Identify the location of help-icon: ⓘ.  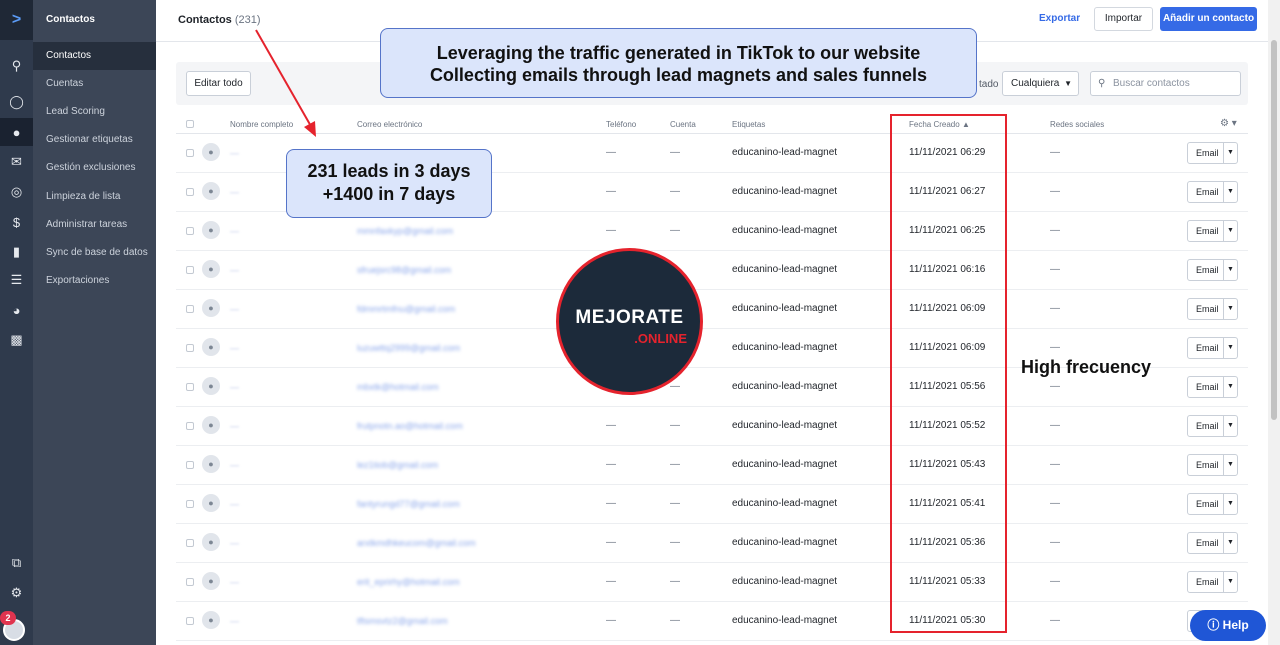
(1213, 625).